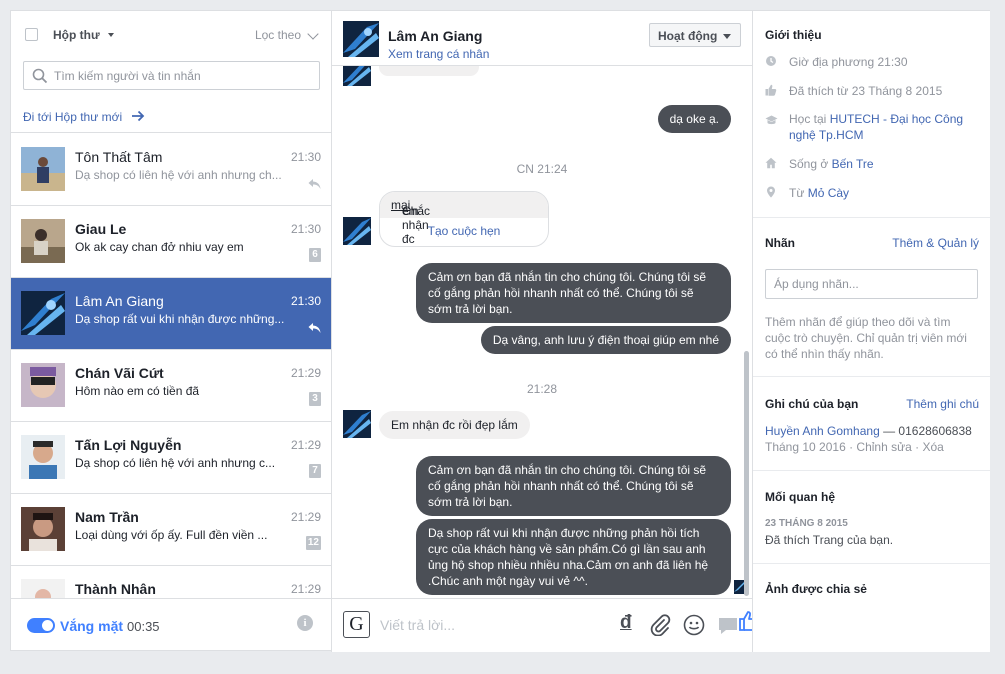  I want to click on message-bubble-incoming: Em nhận đc rồi đẹp lắm, so click(454, 425).